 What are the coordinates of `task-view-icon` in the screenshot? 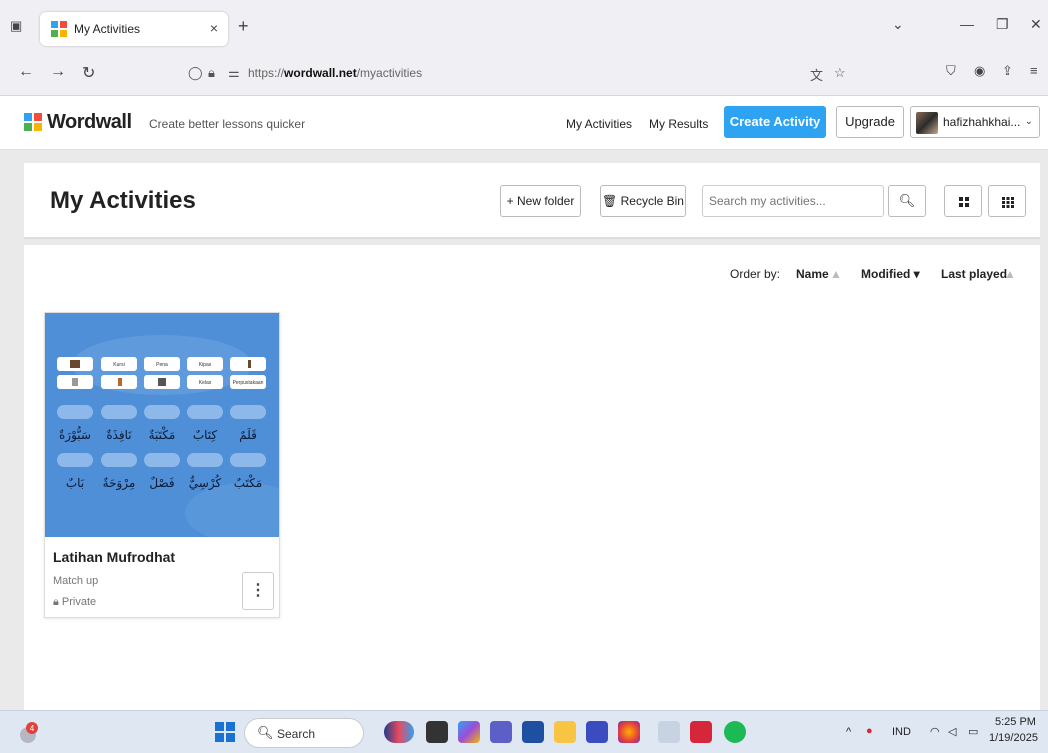 It's located at (437, 732).